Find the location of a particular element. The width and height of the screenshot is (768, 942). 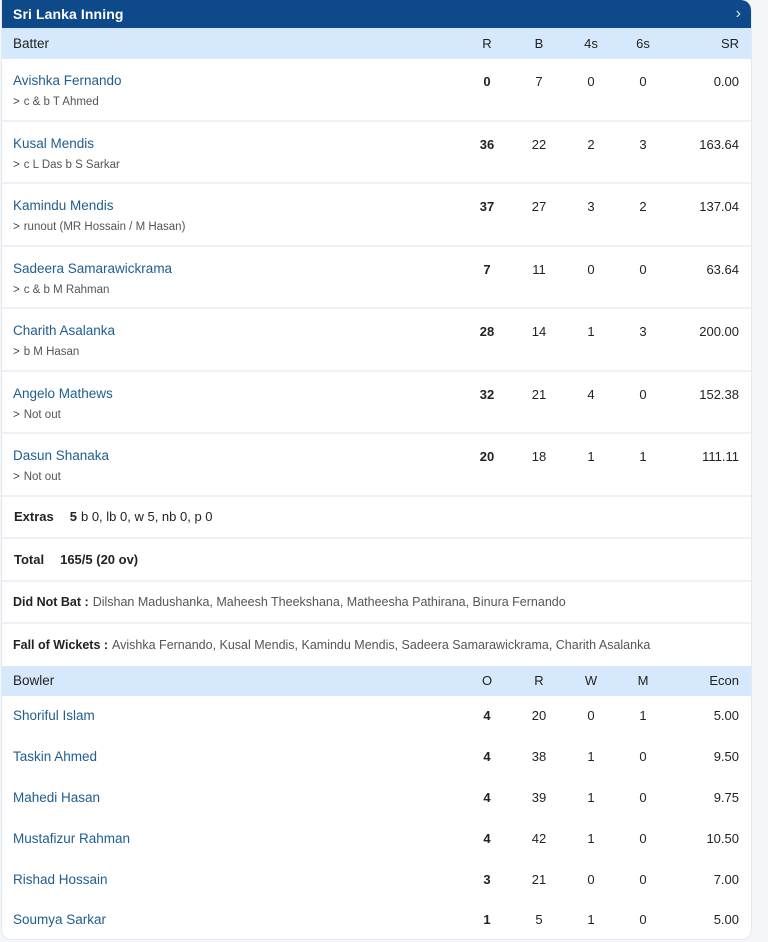

bowler-row: Mustafizur Rahman 4 42 1 0 10.50 is located at coordinates (376, 838).